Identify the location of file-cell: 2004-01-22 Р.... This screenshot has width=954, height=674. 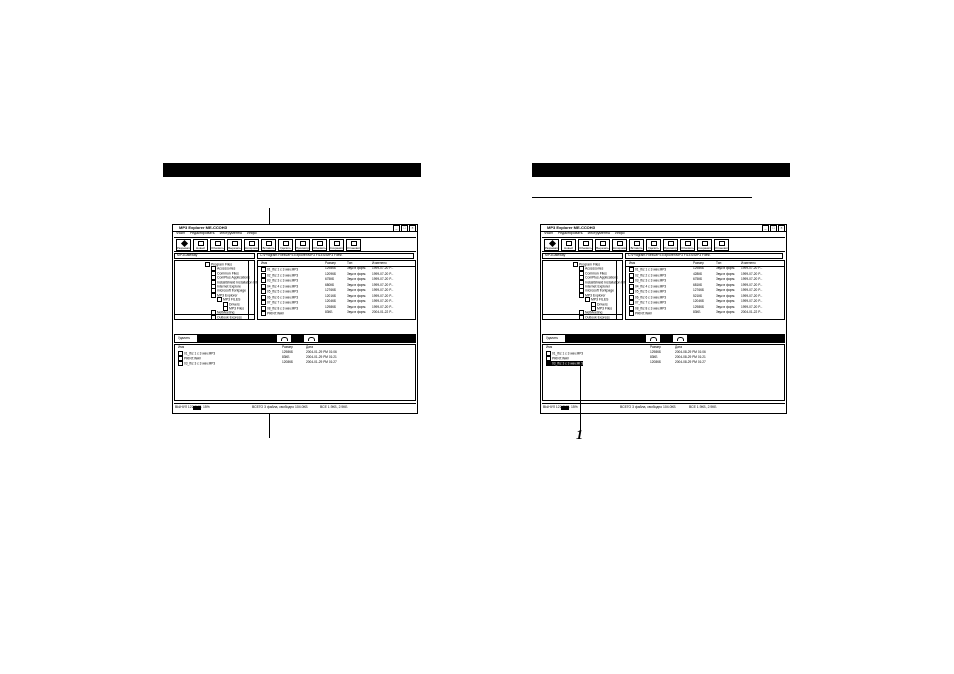
(383, 312).